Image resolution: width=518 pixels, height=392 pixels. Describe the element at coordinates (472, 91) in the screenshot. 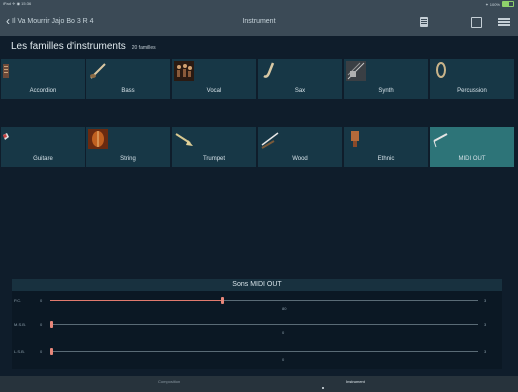

I see `tile-label: Percussion` at that location.